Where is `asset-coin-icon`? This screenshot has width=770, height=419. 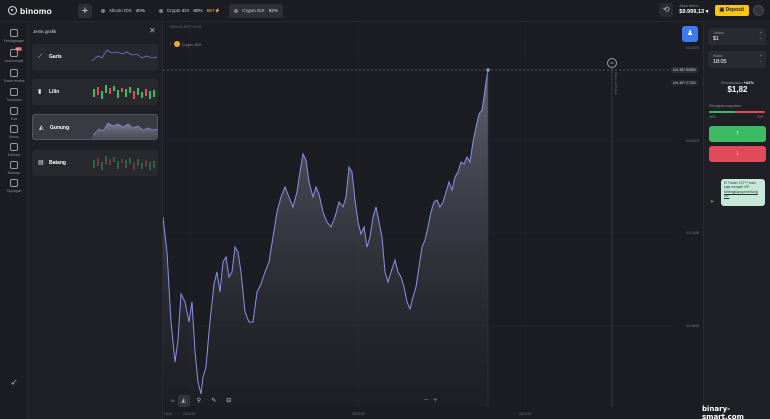 asset-coin-icon is located at coordinates (176, 44).